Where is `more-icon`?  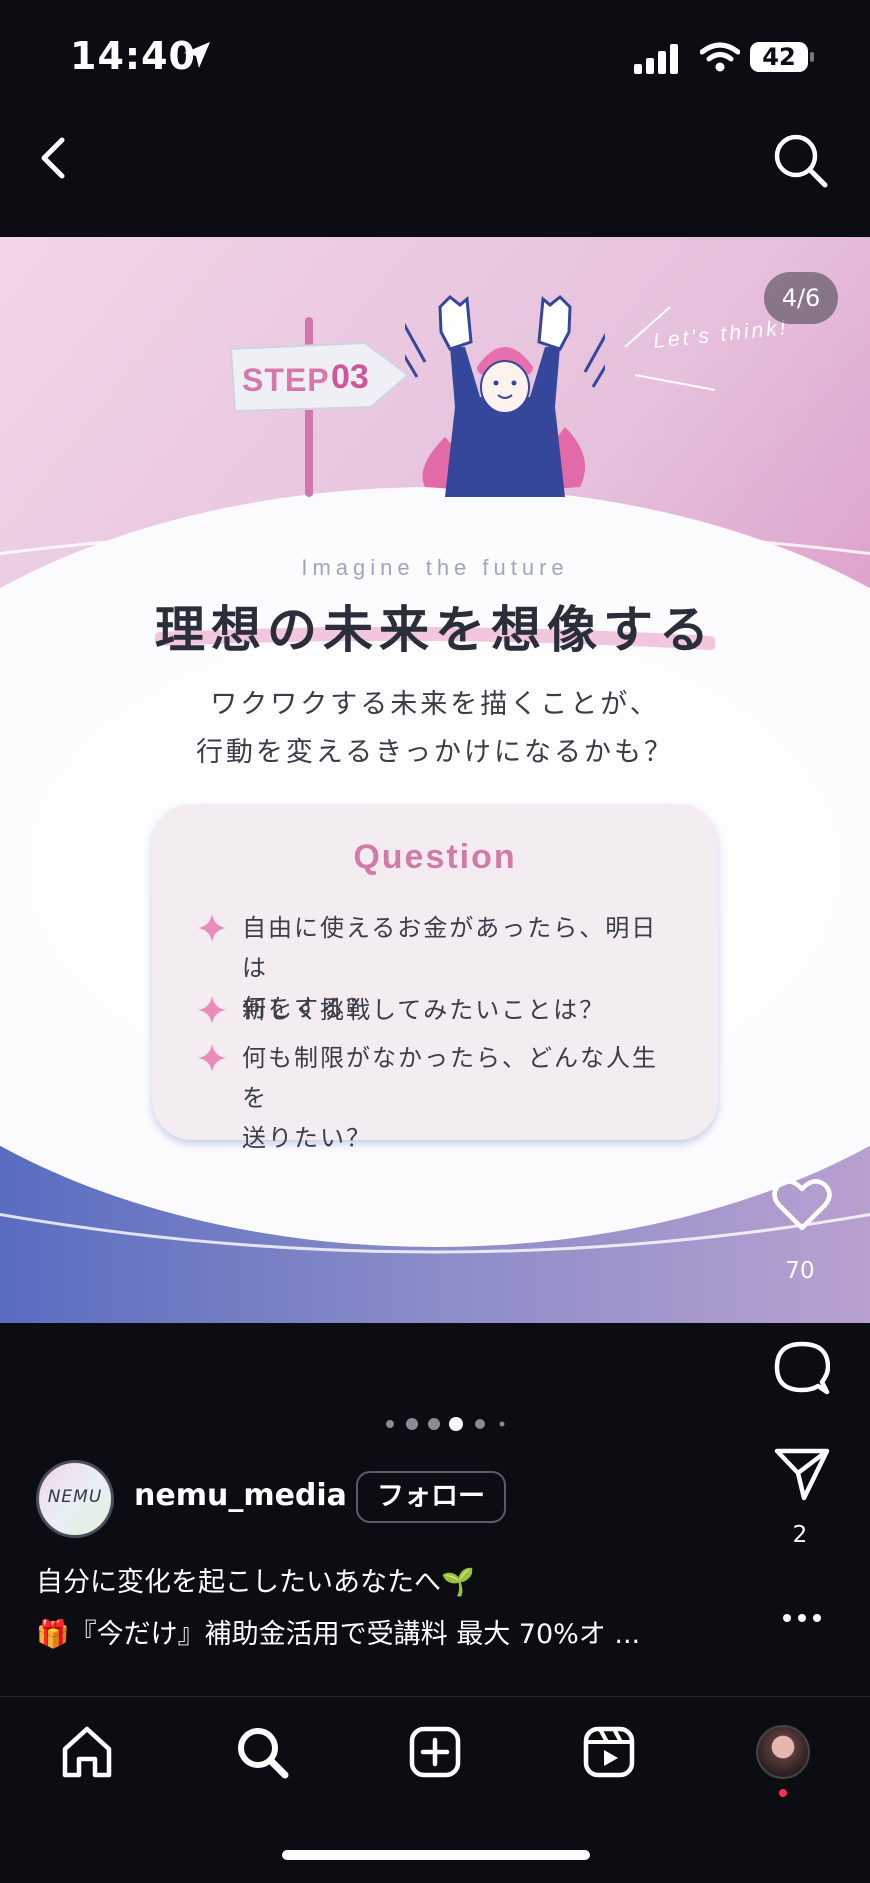 more-icon is located at coordinates (802, 1618).